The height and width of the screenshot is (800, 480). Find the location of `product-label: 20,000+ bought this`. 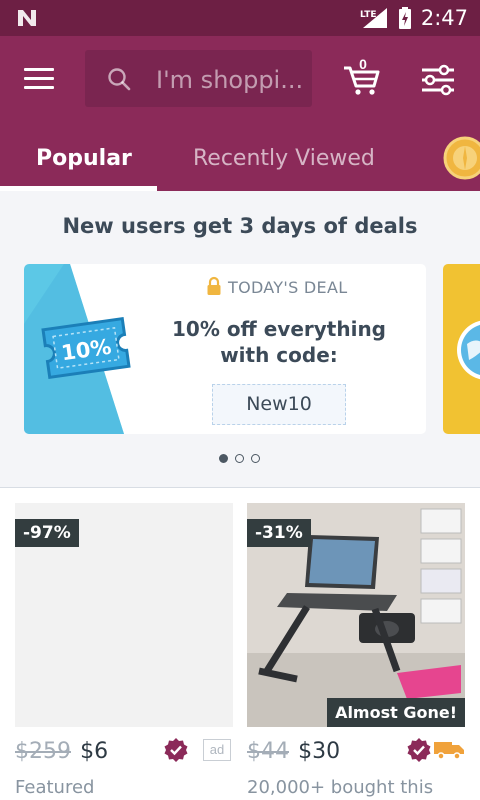

product-label: 20,000+ bought this is located at coordinates (340, 787).